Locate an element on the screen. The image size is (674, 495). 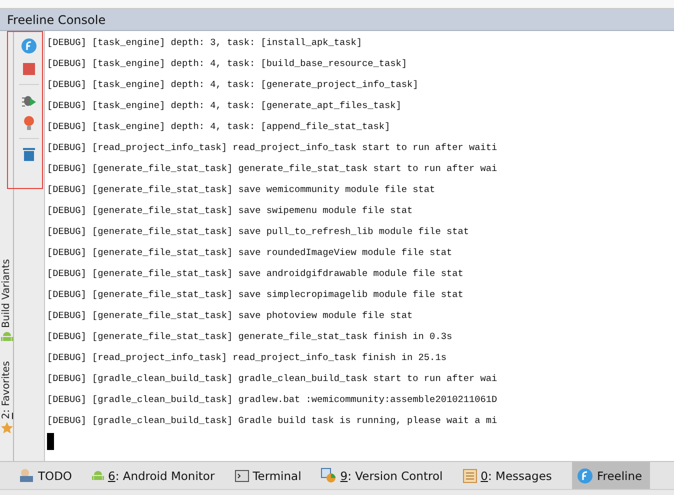
console-line: [DEBUG] [generate_file_stat_task] generate_file_stat_task start to run after wai is located at coordinates (272, 169).